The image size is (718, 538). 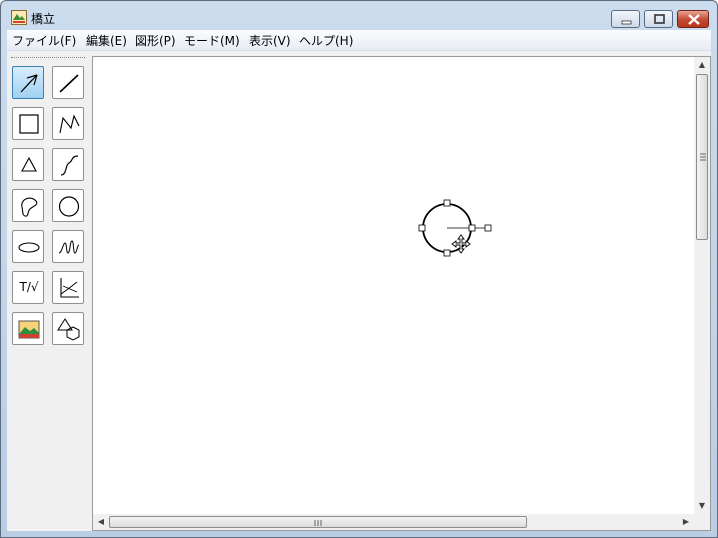 I want to click on circle-icon, so click(x=69, y=206).